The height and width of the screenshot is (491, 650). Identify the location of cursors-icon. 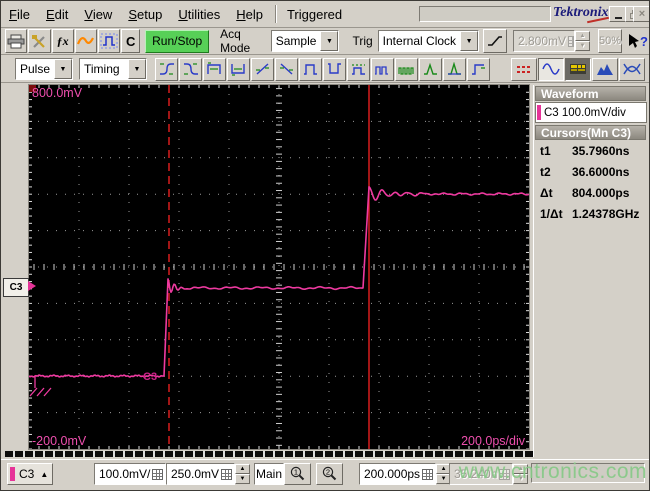
(524, 69).